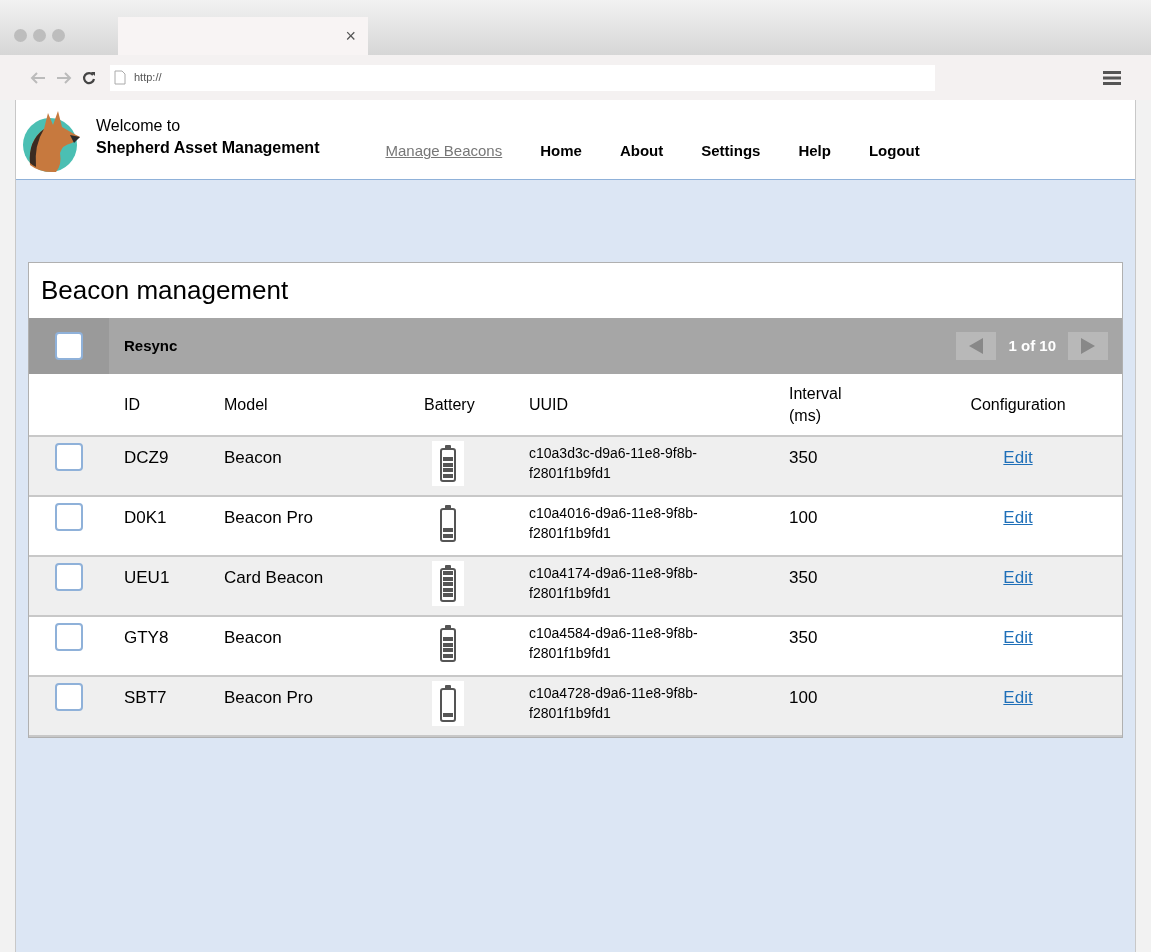 The image size is (1151, 952). What do you see at coordinates (148, 78) in the screenshot?
I see `address-text: http://` at bounding box center [148, 78].